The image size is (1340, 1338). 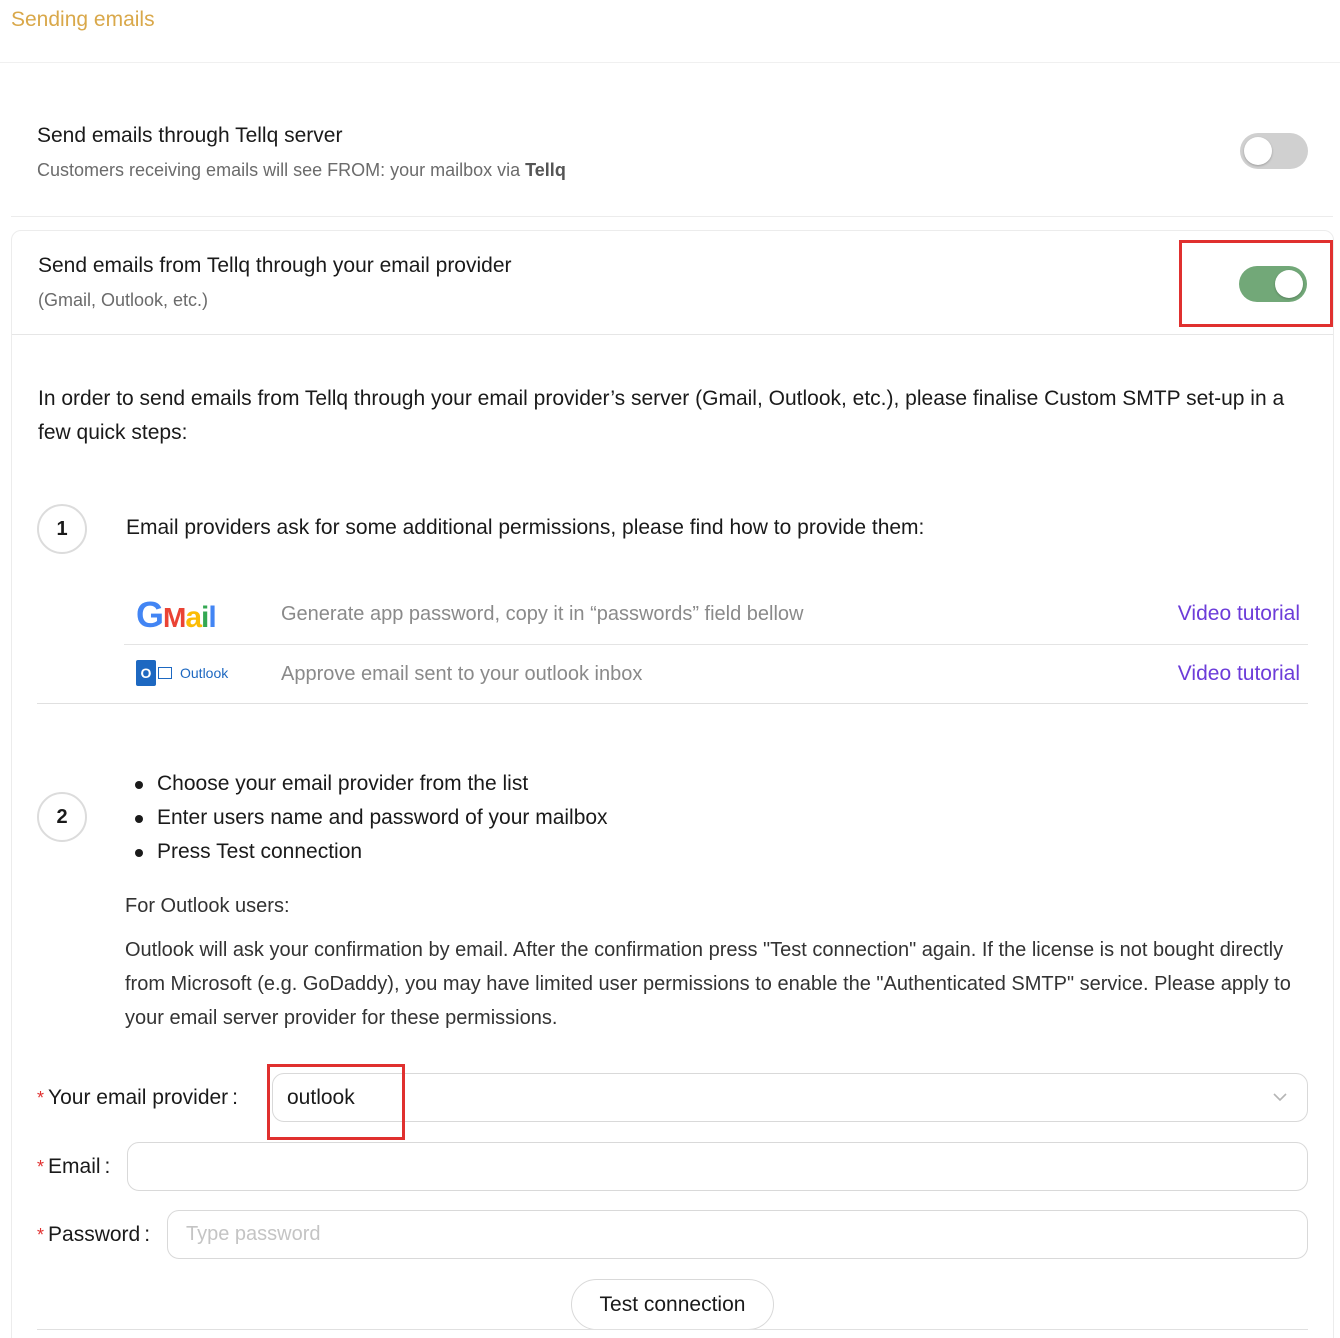 What do you see at coordinates (62, 529) in the screenshot?
I see `step-1-badge: 1` at bounding box center [62, 529].